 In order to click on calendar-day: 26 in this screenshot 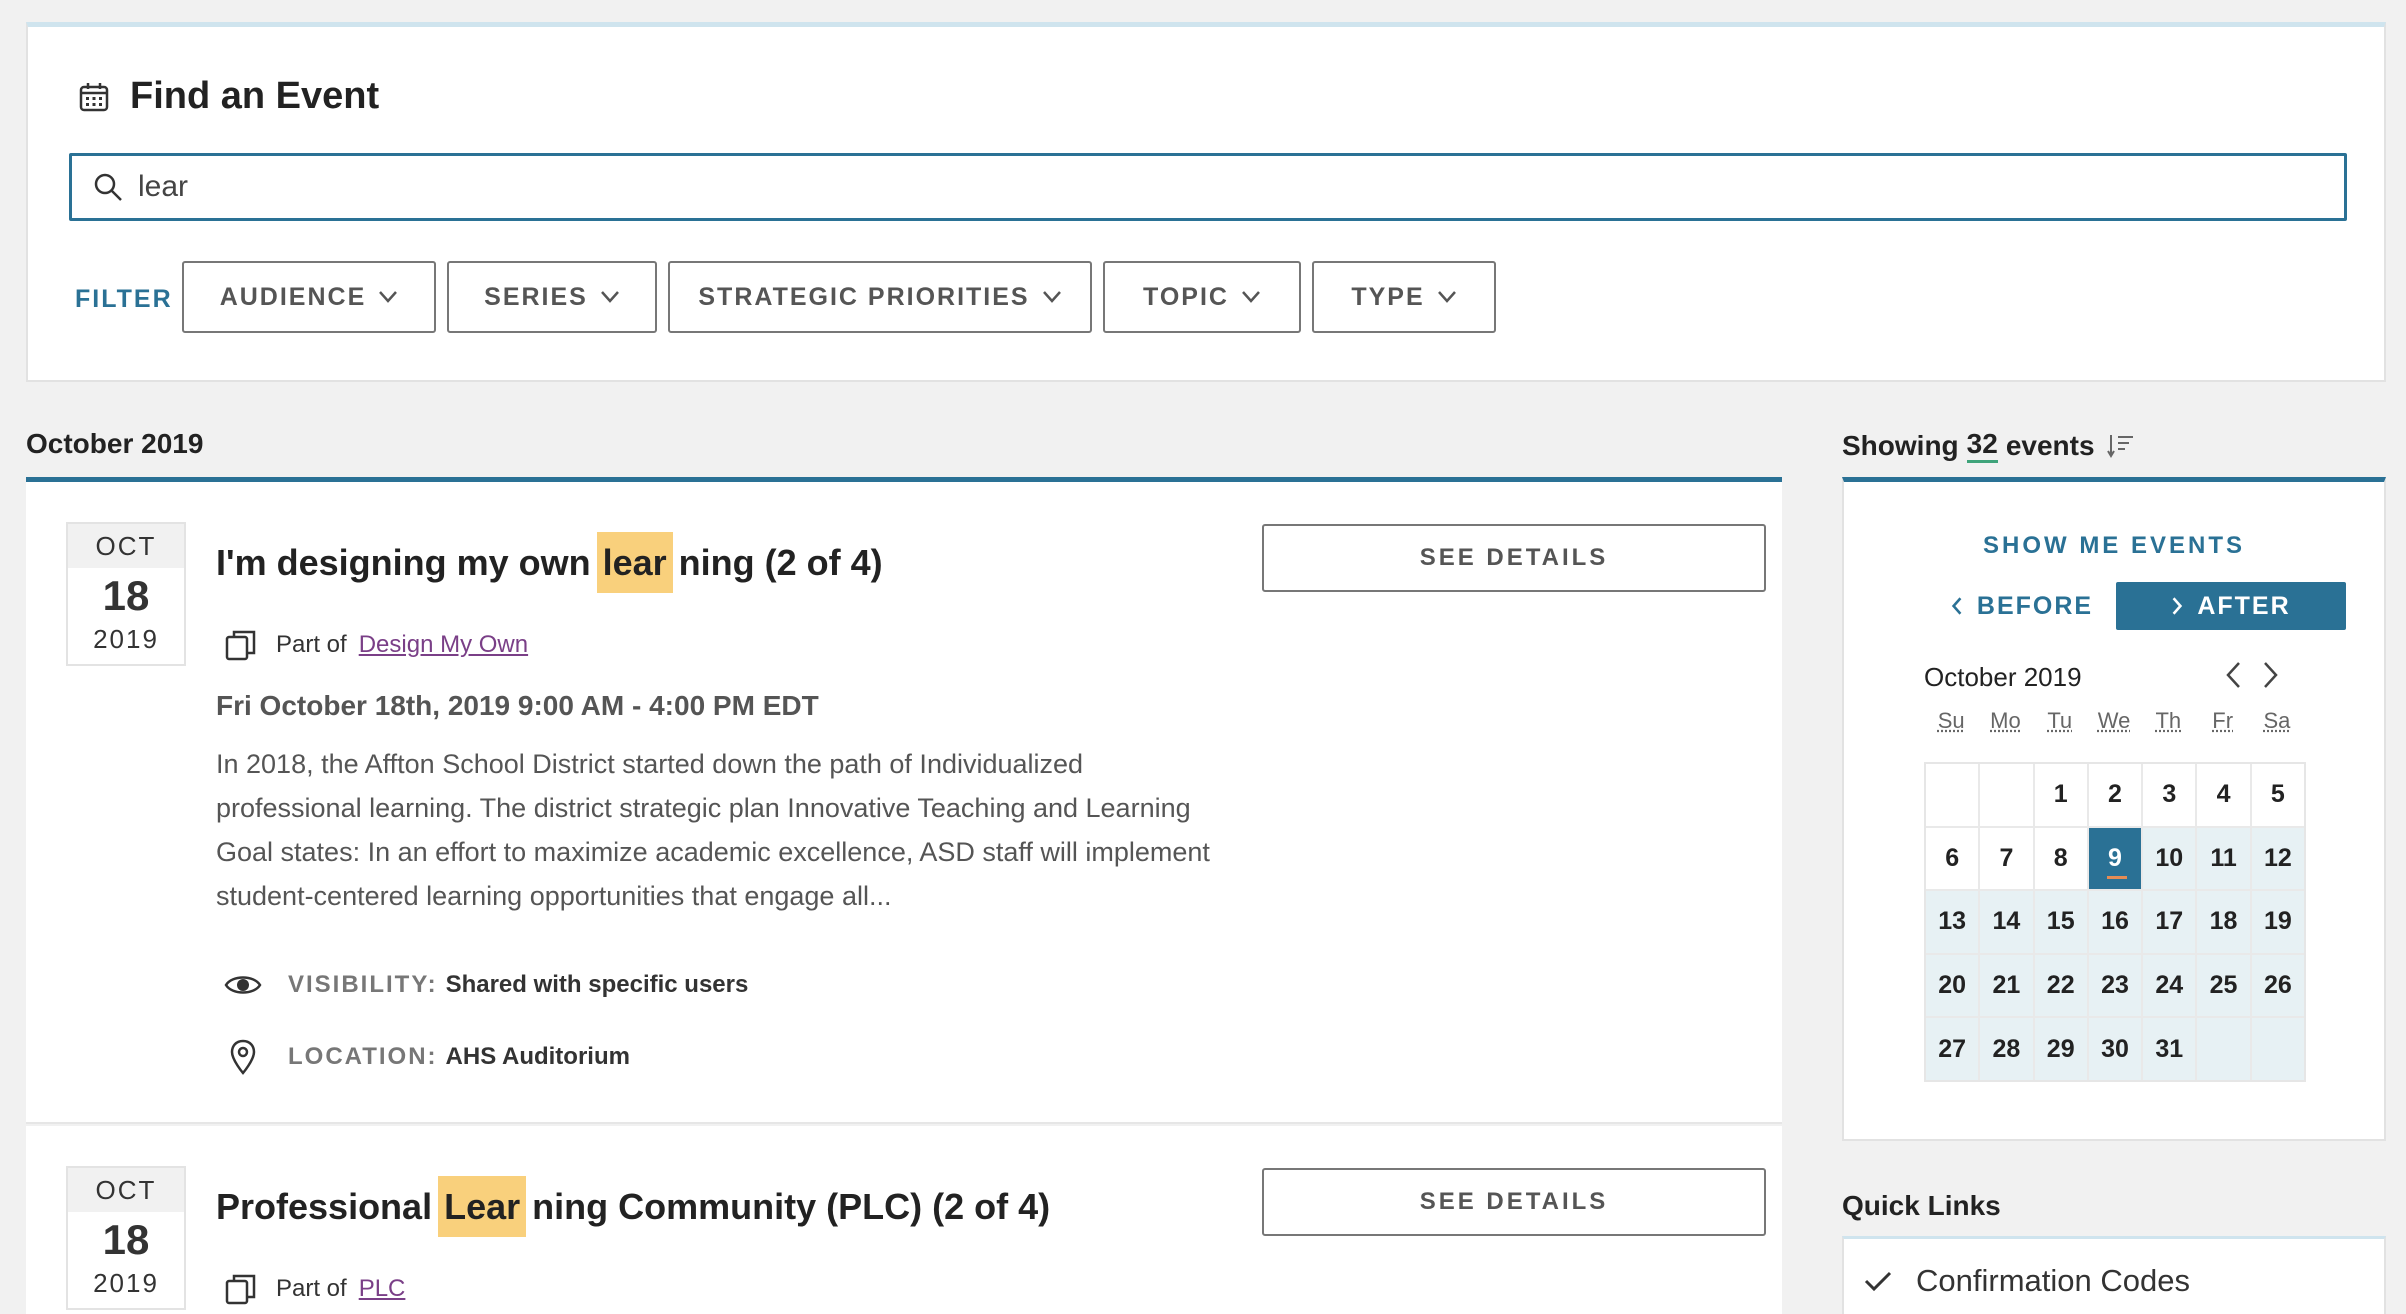, I will do `click(2277, 985)`.